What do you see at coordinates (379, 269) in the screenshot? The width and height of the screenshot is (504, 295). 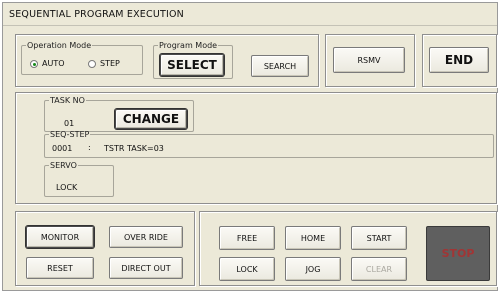 I see `clear-button: CLEAR` at bounding box center [379, 269].